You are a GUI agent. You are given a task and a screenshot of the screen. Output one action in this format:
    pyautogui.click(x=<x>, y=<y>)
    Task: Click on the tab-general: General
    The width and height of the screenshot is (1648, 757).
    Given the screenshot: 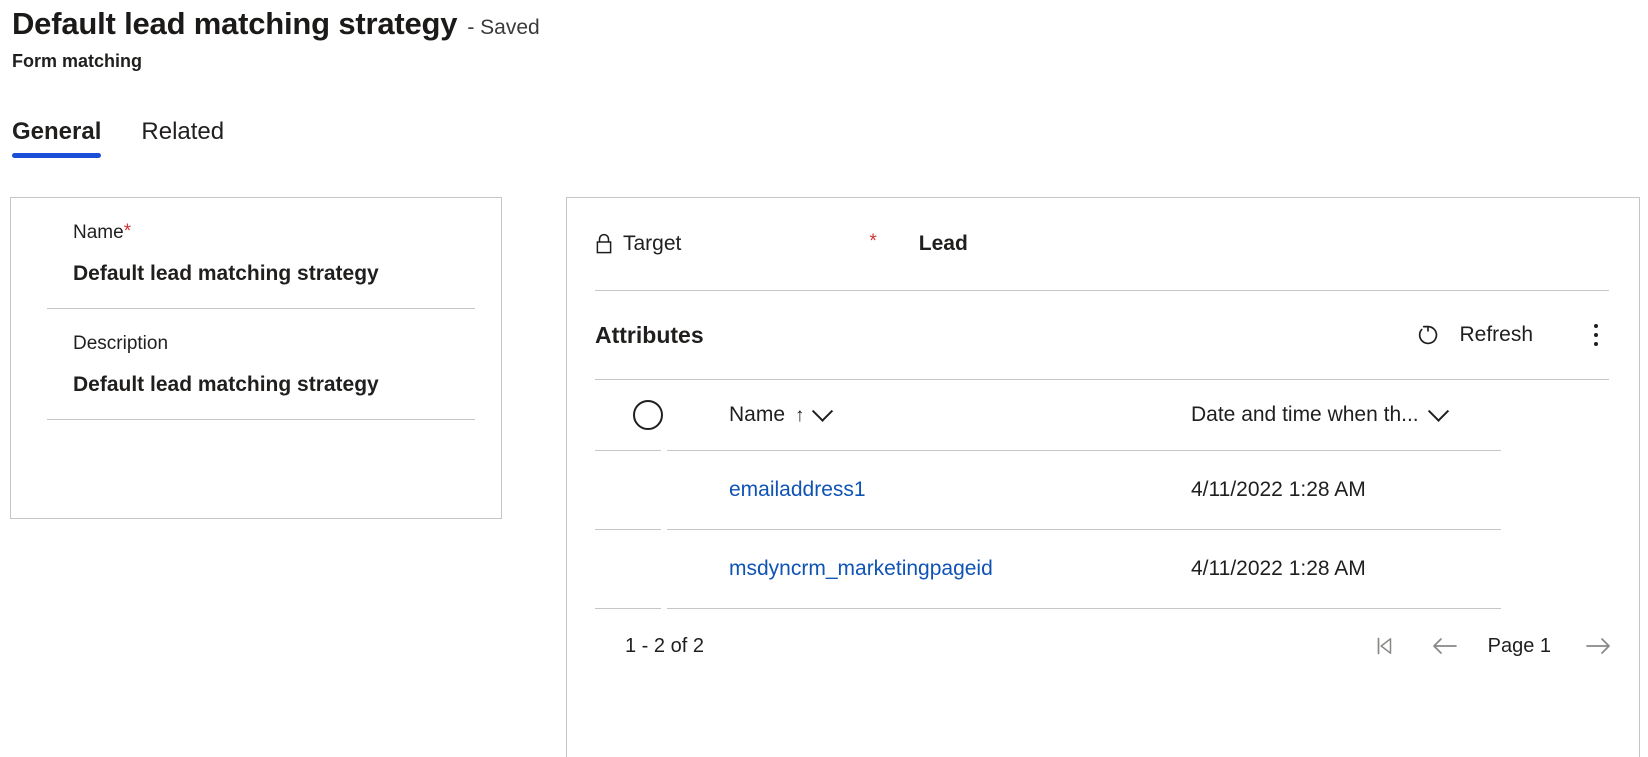 What is the action you would take?
    pyautogui.click(x=57, y=138)
    